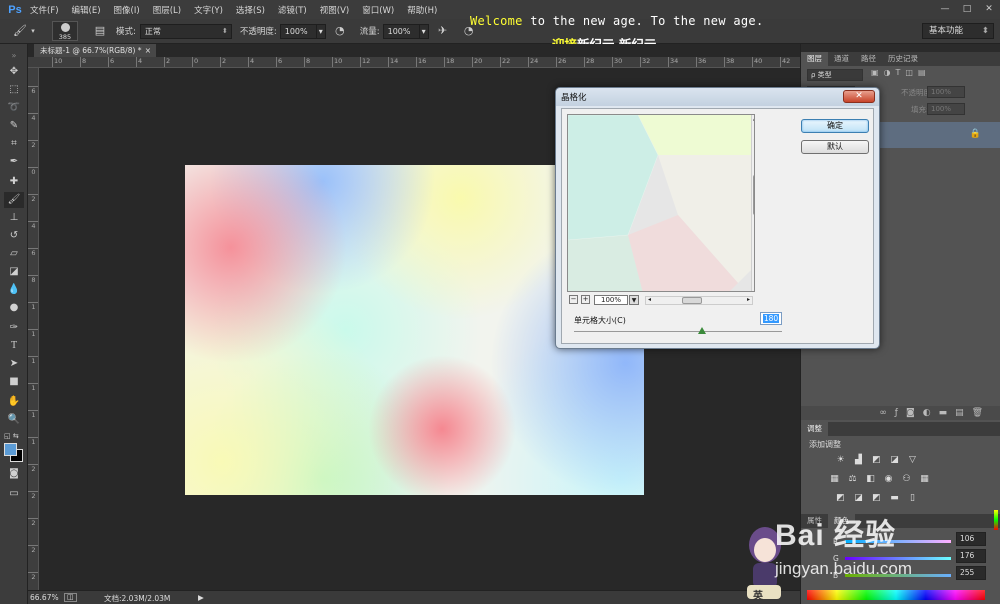 The image size is (1000, 604). What do you see at coordinates (14, 144) in the screenshot?
I see `crop-tool-icon: ⌗` at bounding box center [14, 144].